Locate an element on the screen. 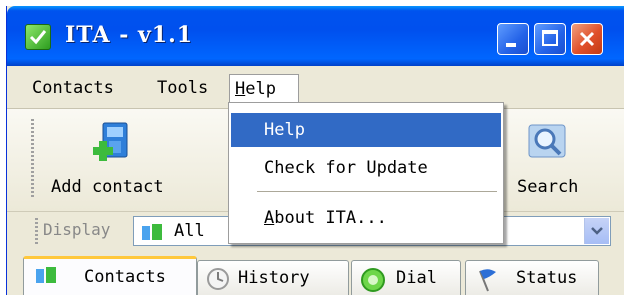  maximize-button is located at coordinates (550, 39).